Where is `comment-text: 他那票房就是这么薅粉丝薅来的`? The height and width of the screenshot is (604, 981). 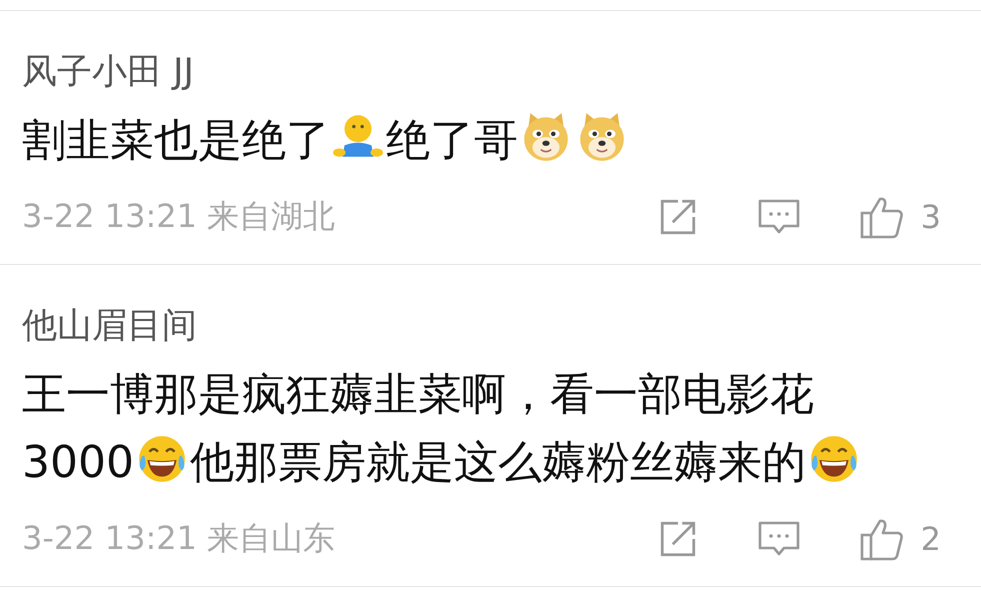 comment-text: 他那票房就是这么薅粉丝薅来的 is located at coordinates (498, 462).